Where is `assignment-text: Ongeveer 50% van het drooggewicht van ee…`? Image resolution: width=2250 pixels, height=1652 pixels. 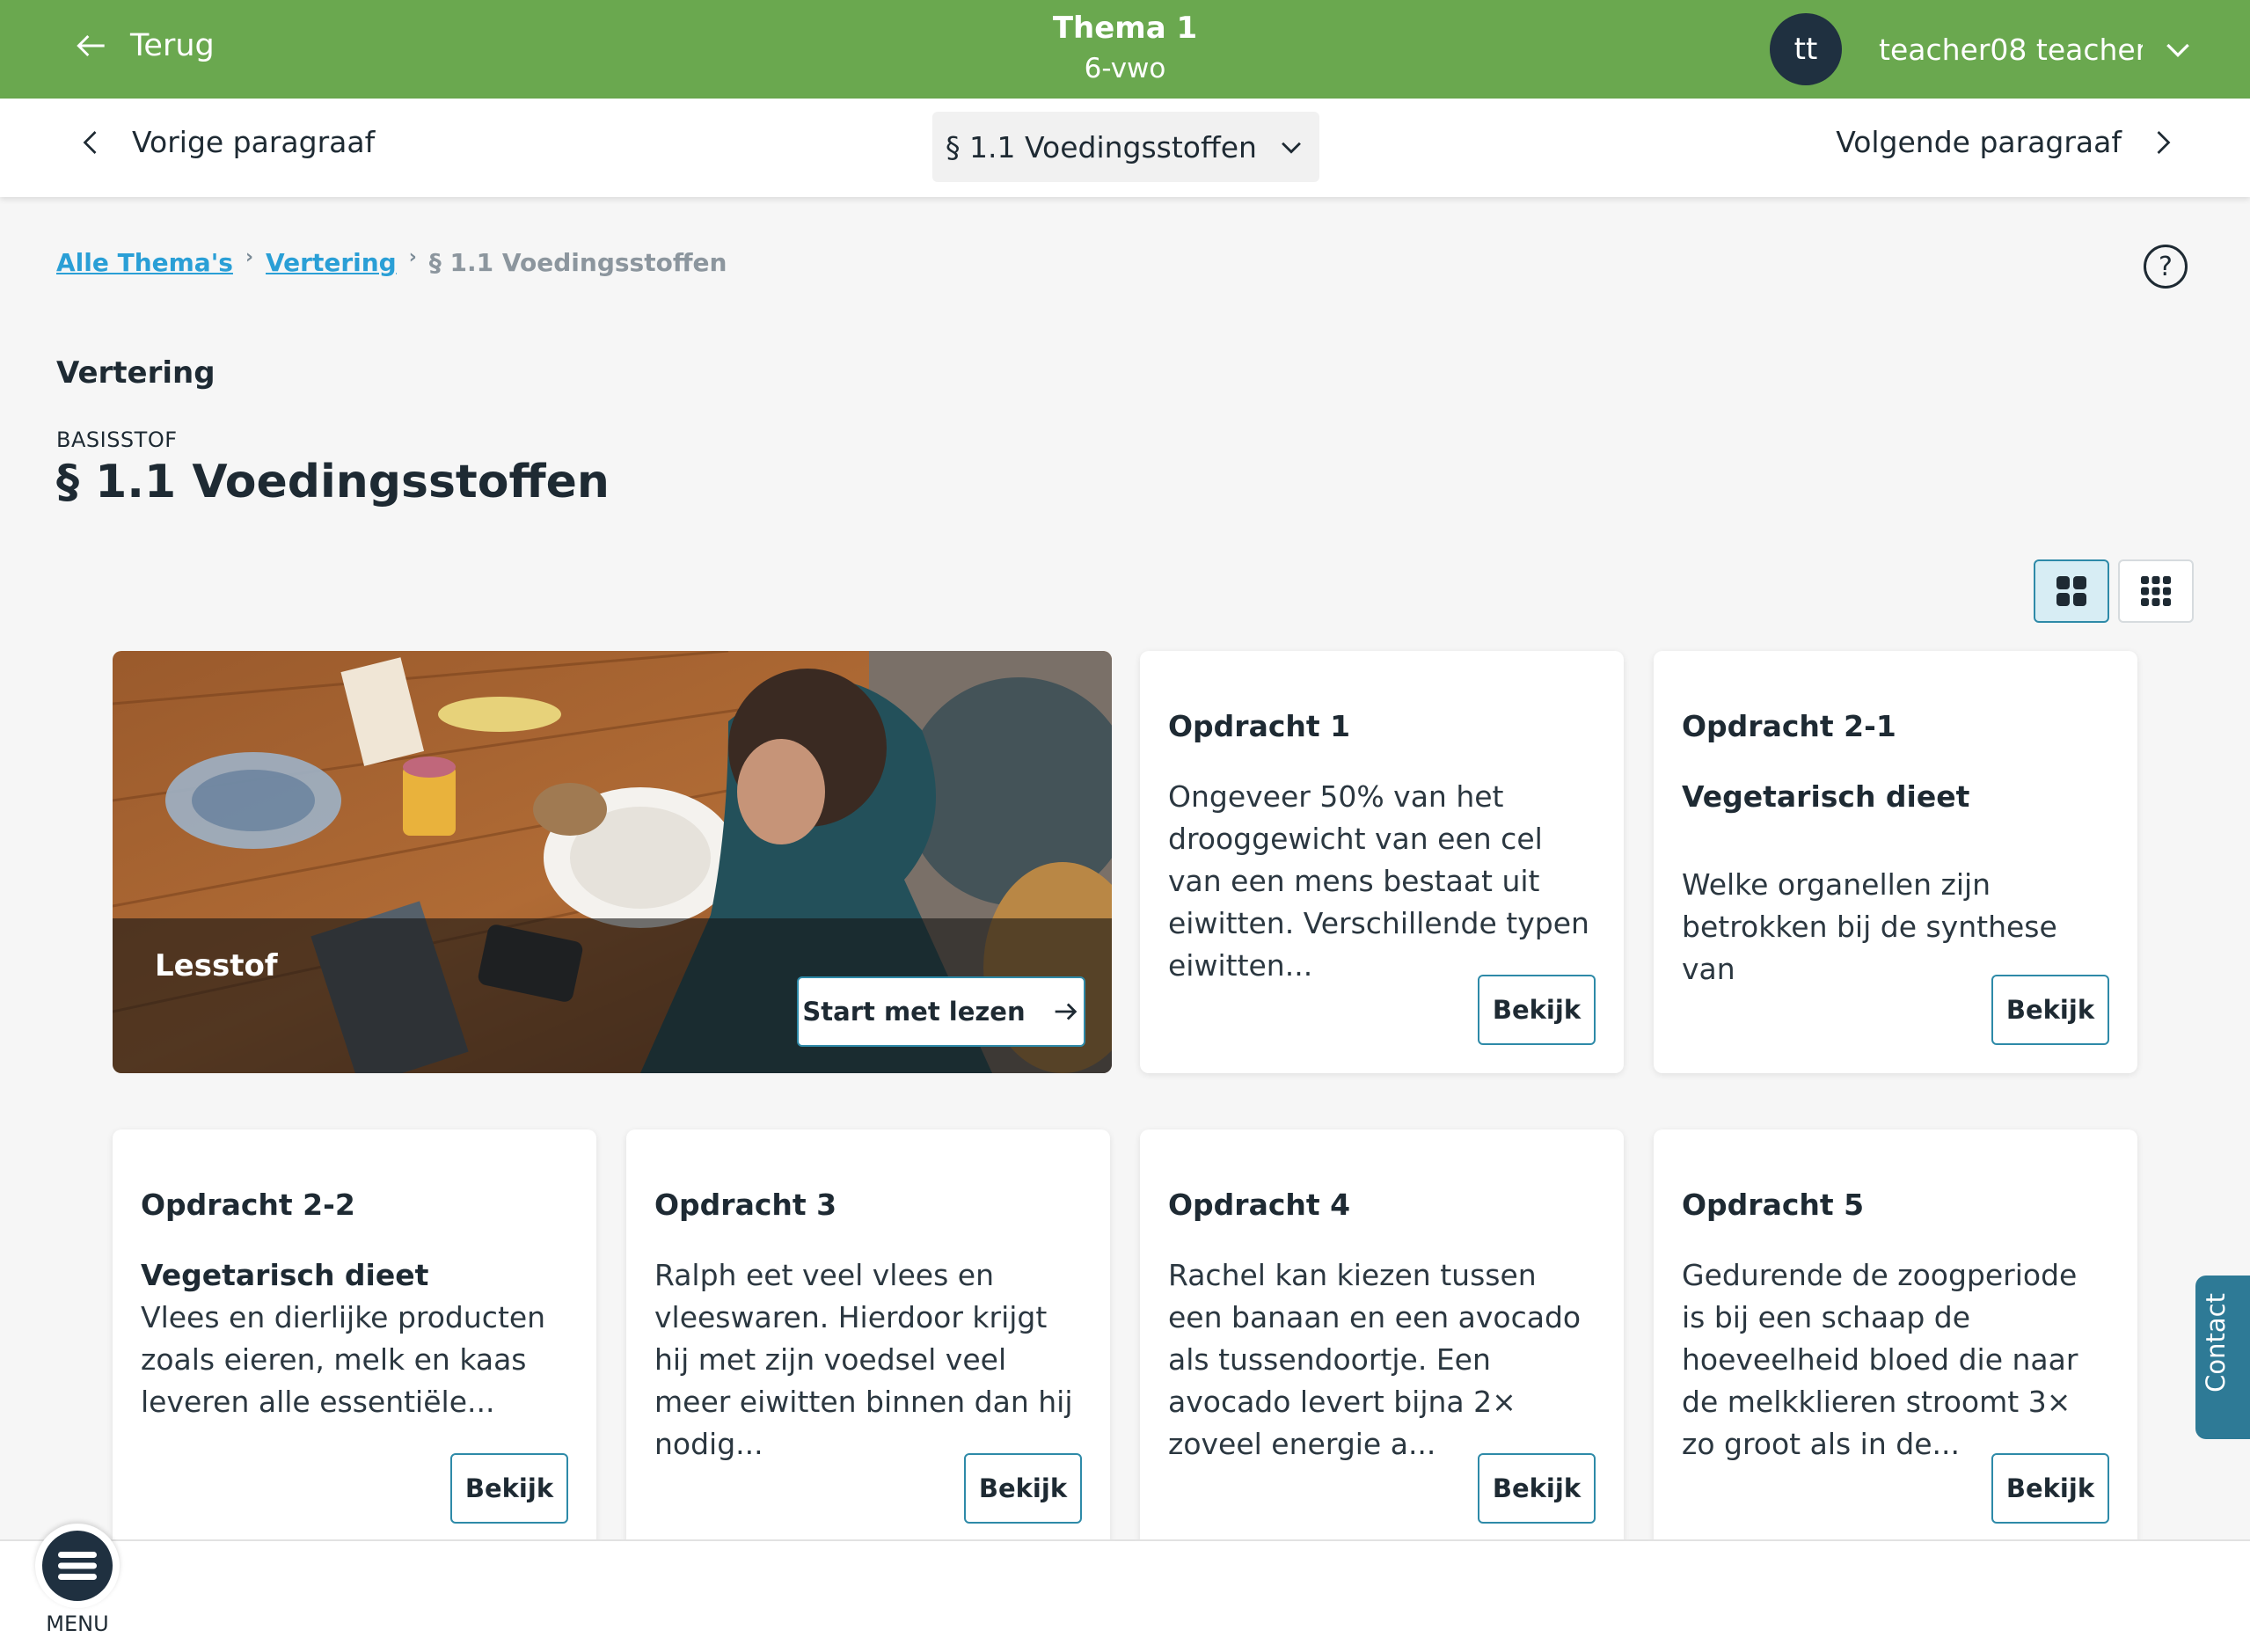
assignment-text: Ongeveer 50% van het drooggewicht van ee… is located at coordinates (1378, 881).